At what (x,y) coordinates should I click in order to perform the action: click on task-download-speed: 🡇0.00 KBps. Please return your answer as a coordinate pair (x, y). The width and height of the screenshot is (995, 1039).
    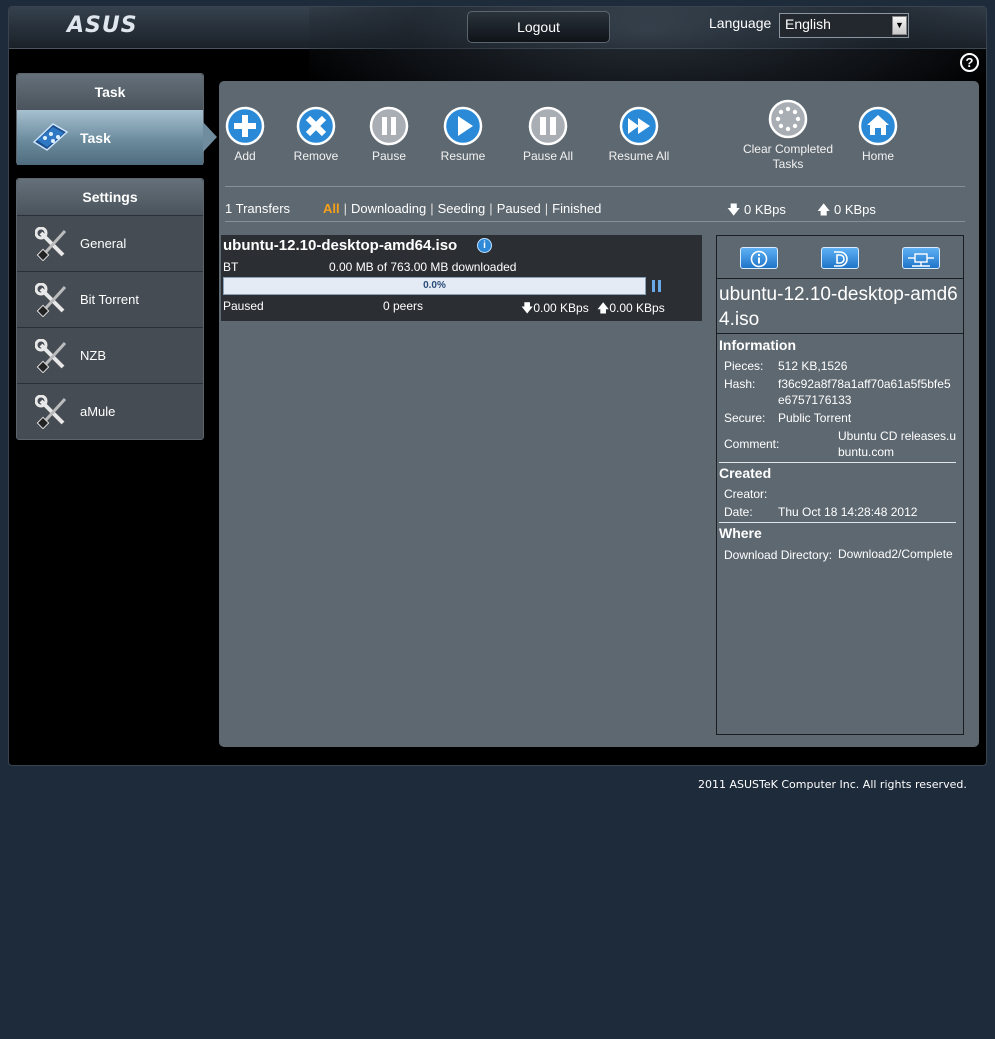
    Looking at the image, I should click on (555, 309).